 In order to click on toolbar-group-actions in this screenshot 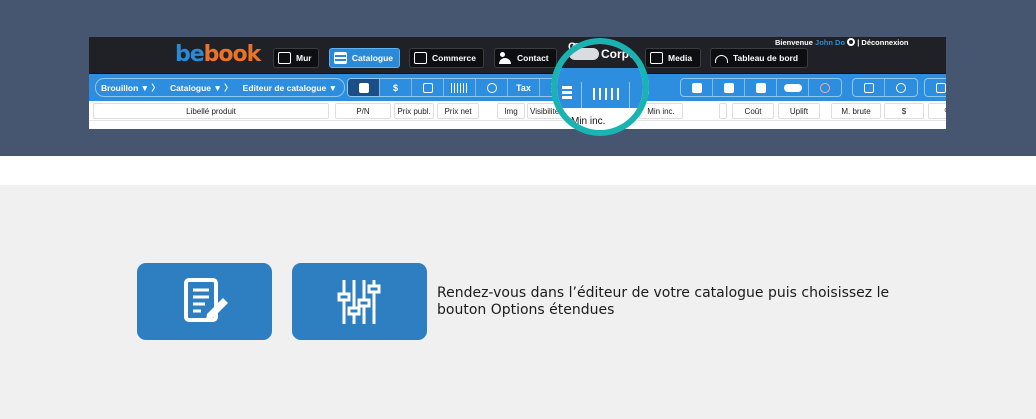, I will do `click(761, 87)`.